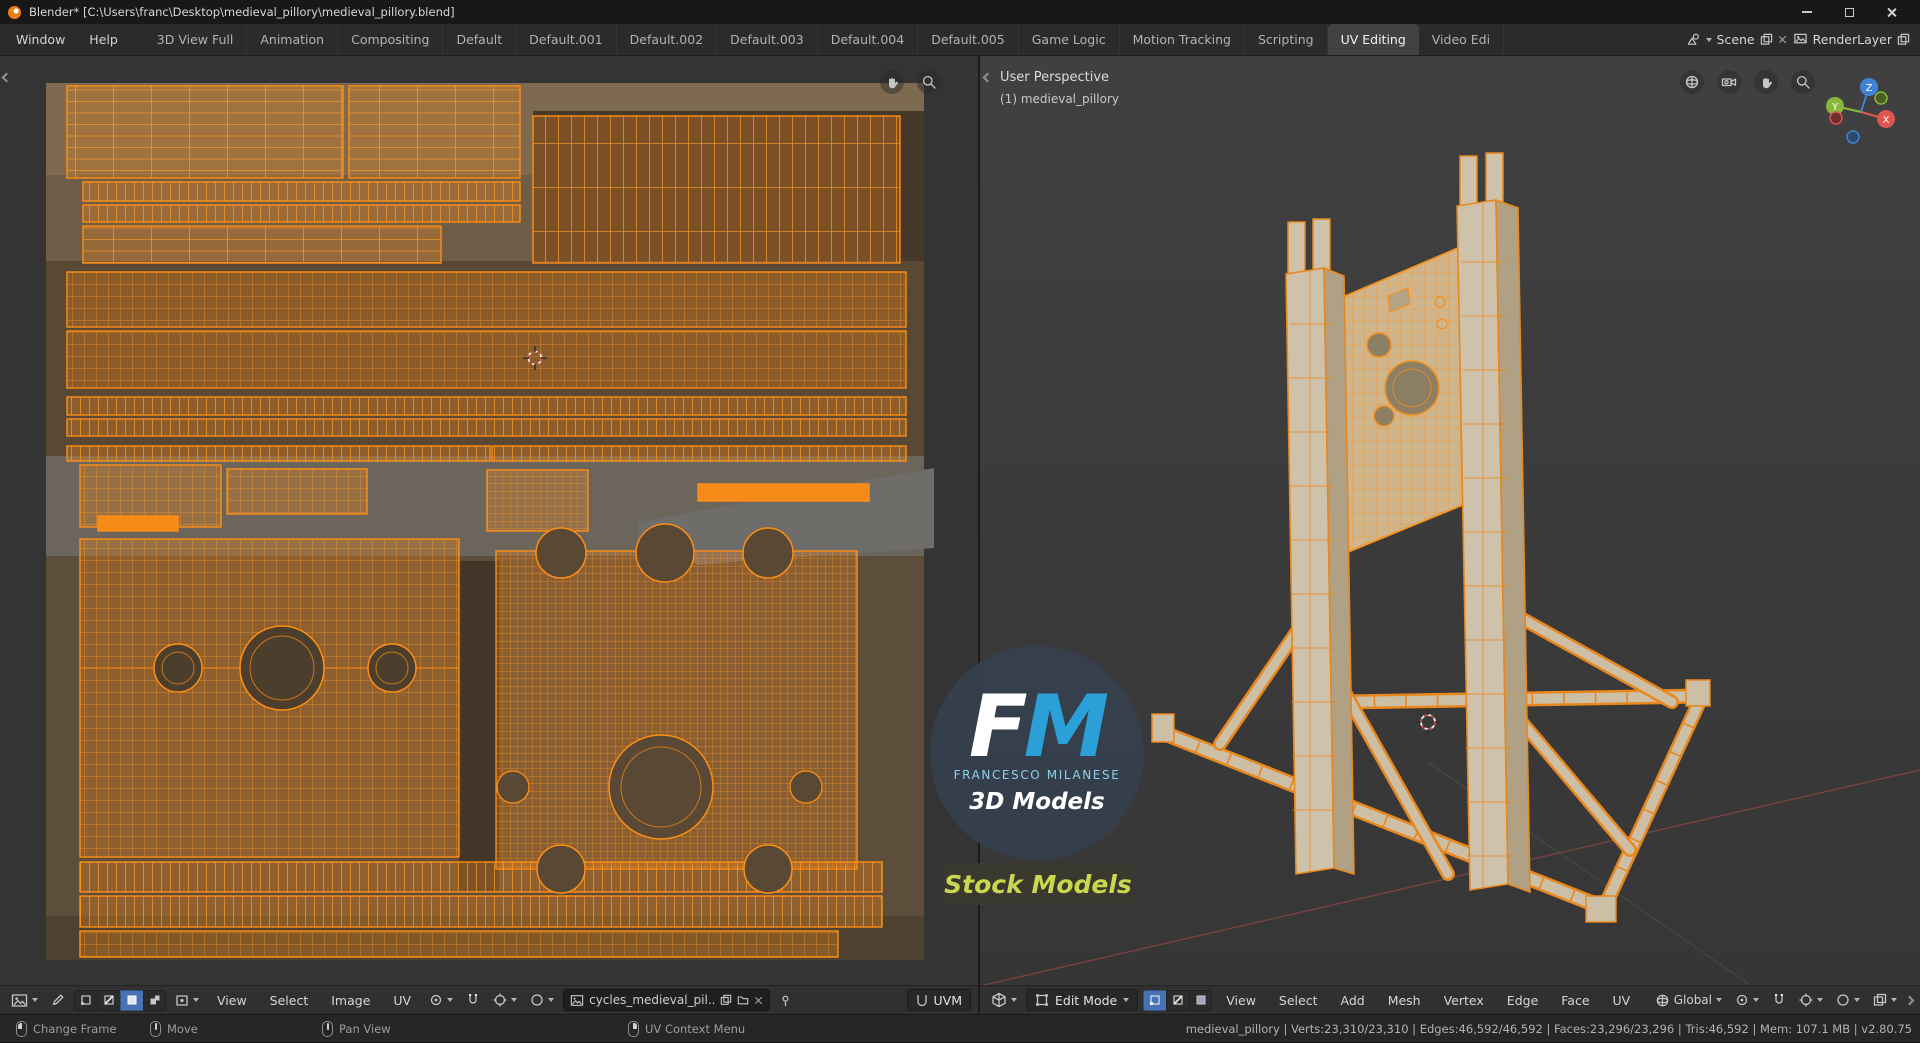 The height and width of the screenshot is (1043, 1920). Describe the element at coordinates (1493, 523) in the screenshot. I see `pillory-right-post` at that location.